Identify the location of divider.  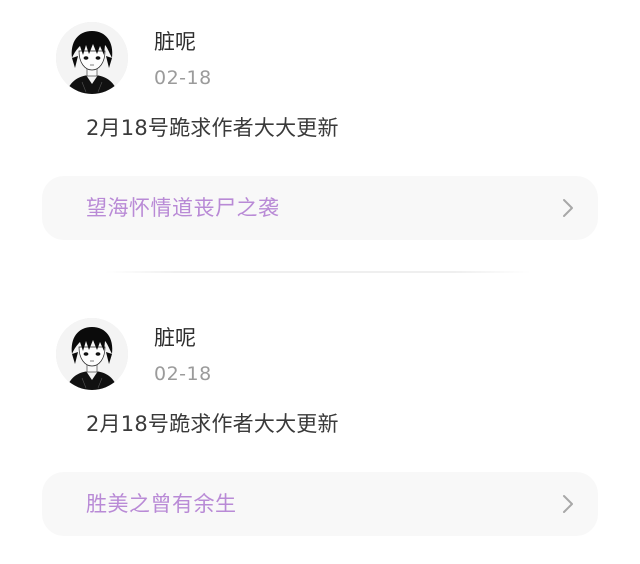
(318, 272).